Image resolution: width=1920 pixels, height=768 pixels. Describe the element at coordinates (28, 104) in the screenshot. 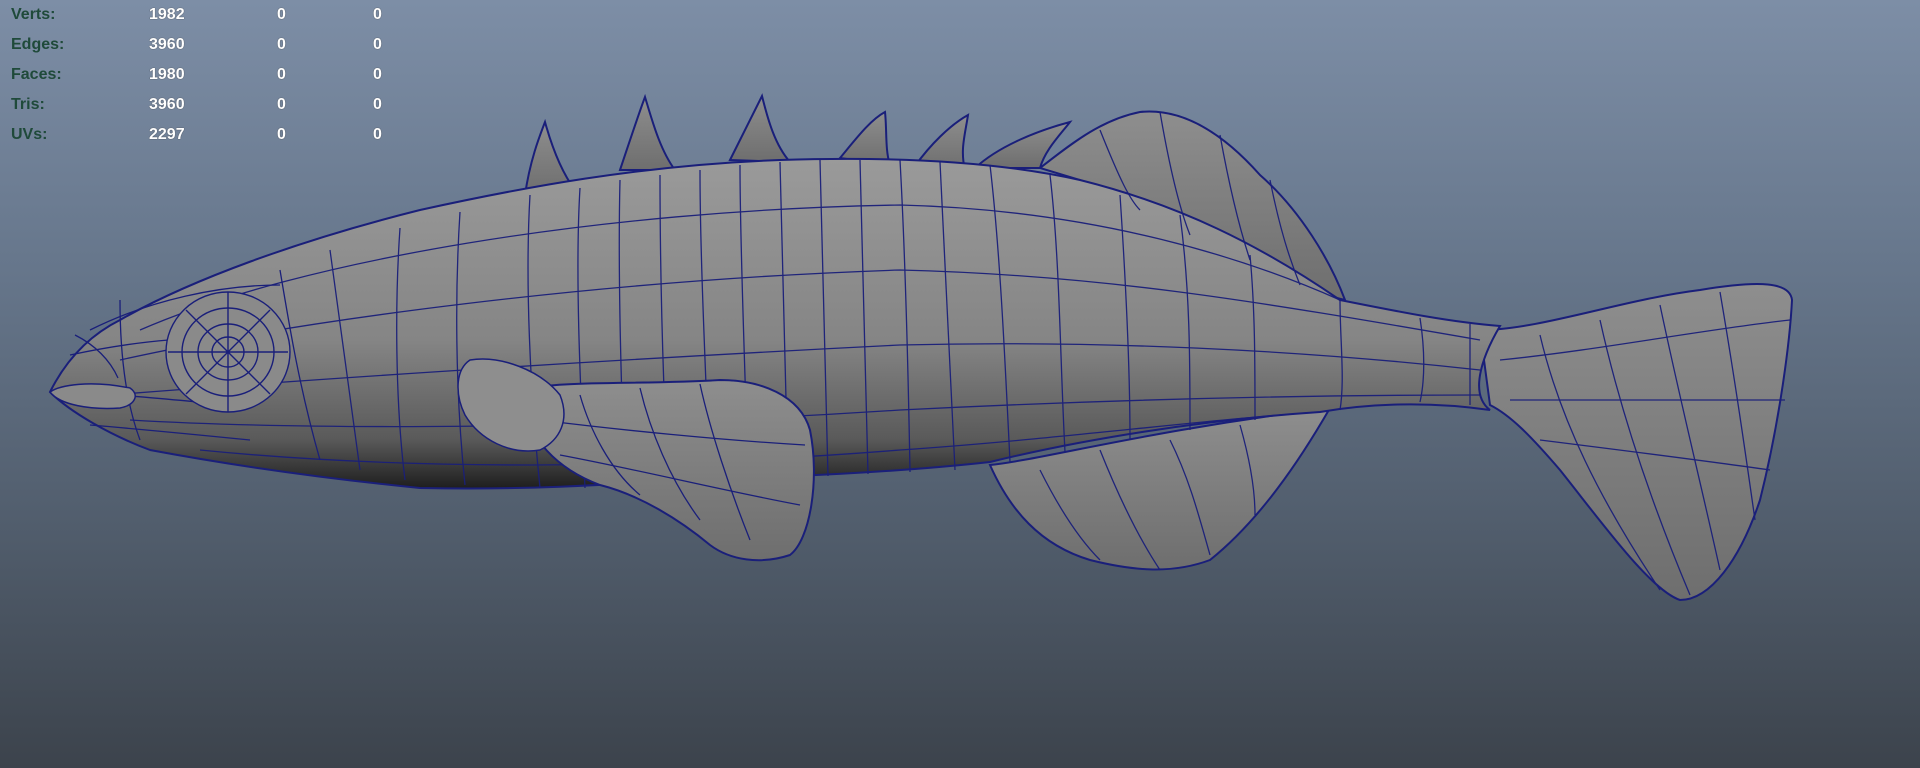

I see `hud-label: Tris:` at that location.